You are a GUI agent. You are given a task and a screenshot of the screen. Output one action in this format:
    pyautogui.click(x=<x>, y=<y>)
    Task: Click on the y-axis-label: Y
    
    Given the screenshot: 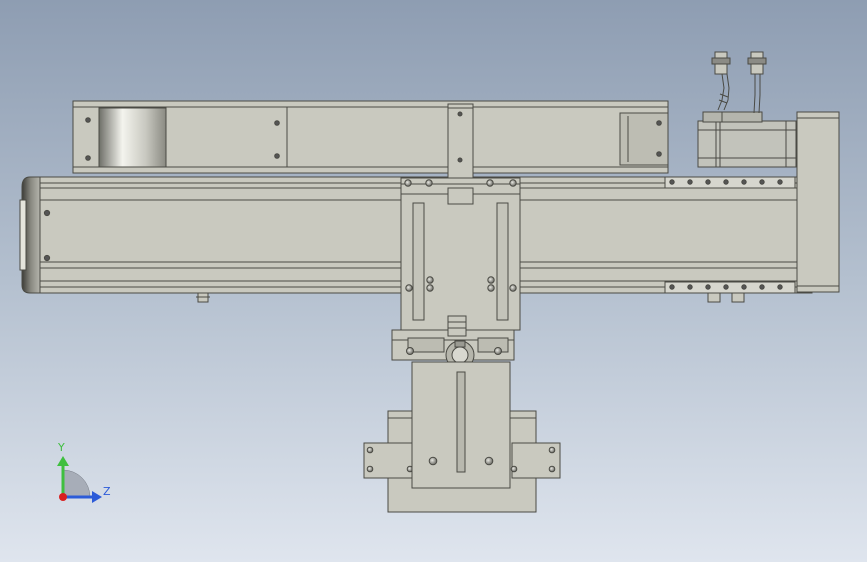 What is the action you would take?
    pyautogui.click(x=61, y=447)
    